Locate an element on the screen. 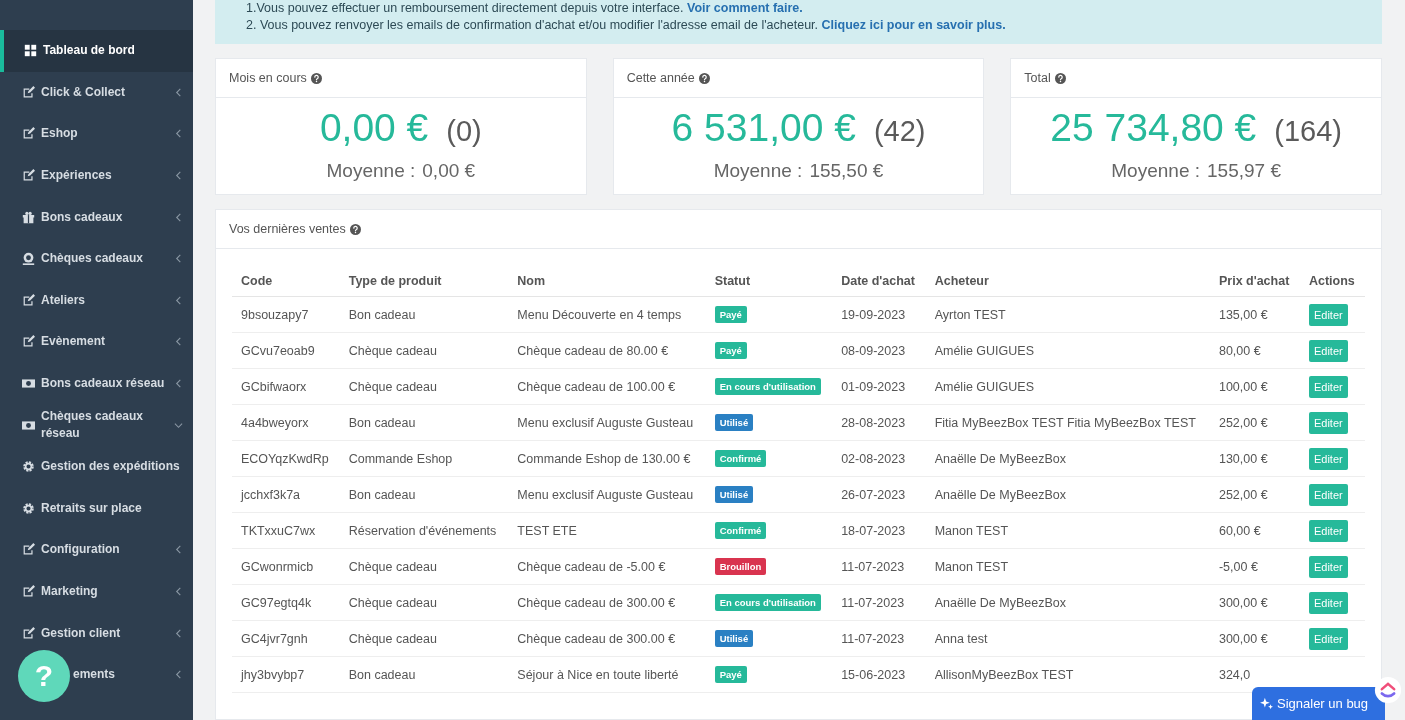  info-text: 1.Vous pouvez effectuer un remboursement directement depuis votre interface. Voir comment faire. is located at coordinates (525, 8).